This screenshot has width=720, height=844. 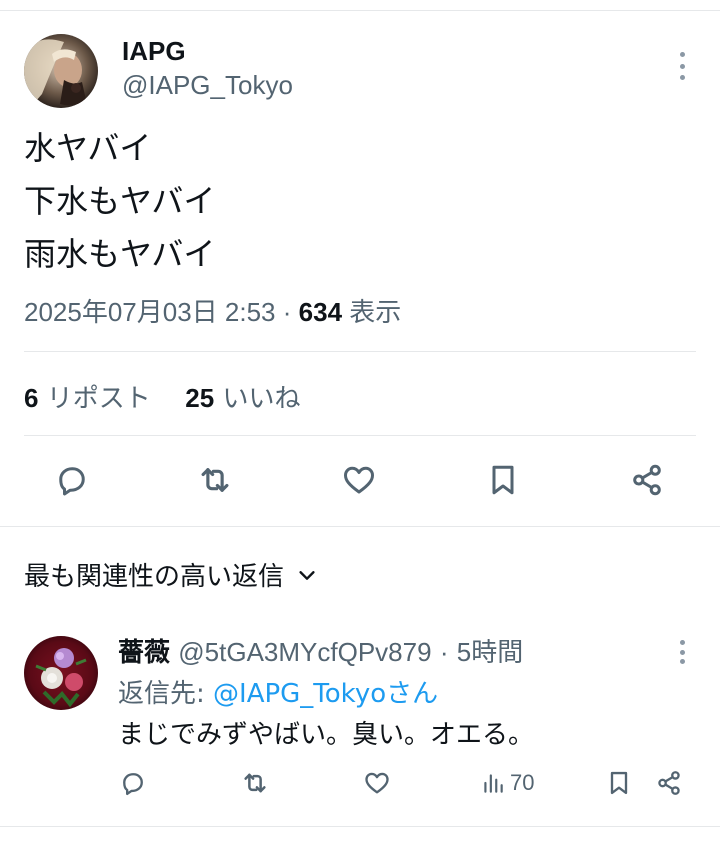 I want to click on reply-bookmark-button, so click(x=619, y=783).